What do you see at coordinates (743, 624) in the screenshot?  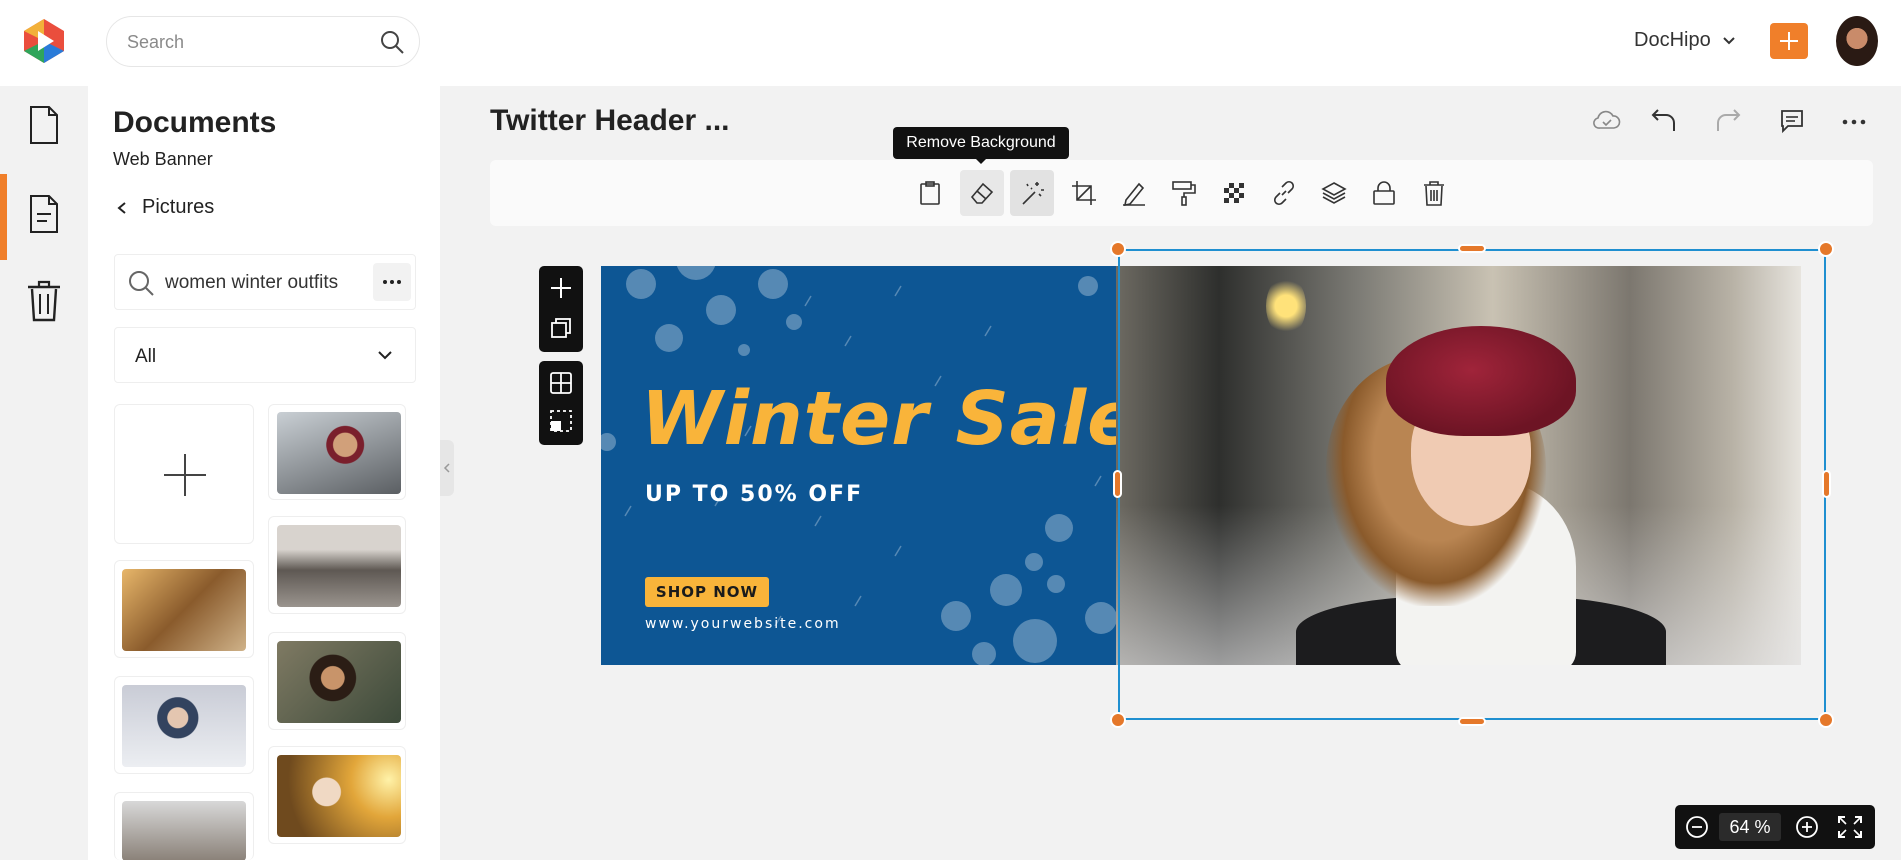 I see `banner-website: www.yourwebsite.com` at bounding box center [743, 624].